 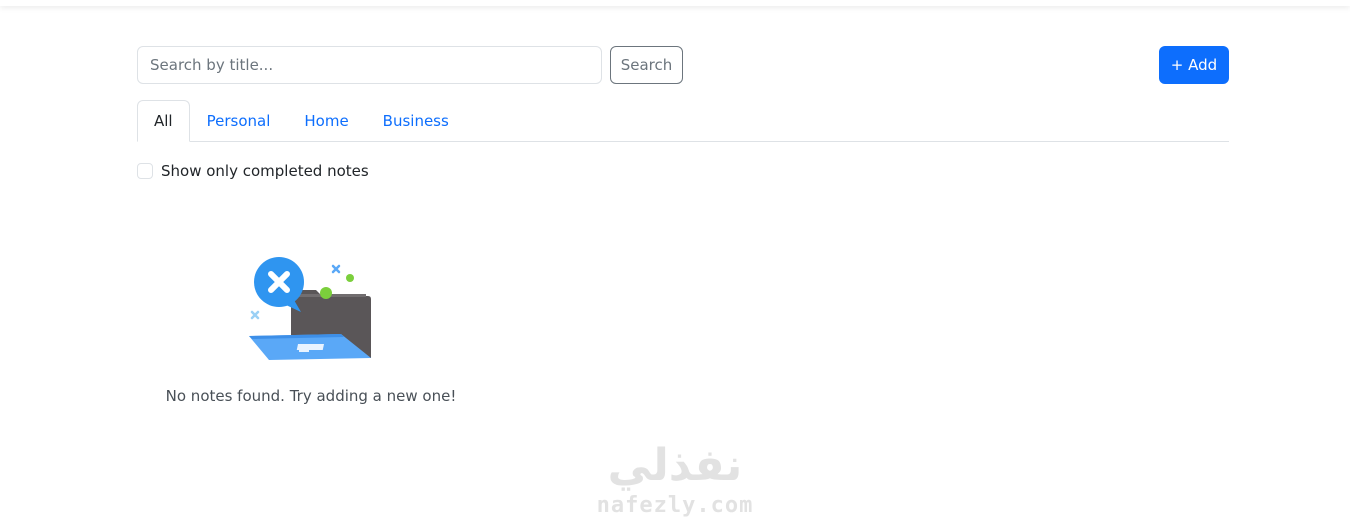 What do you see at coordinates (326, 121) in the screenshot?
I see `tab-home: Home` at bounding box center [326, 121].